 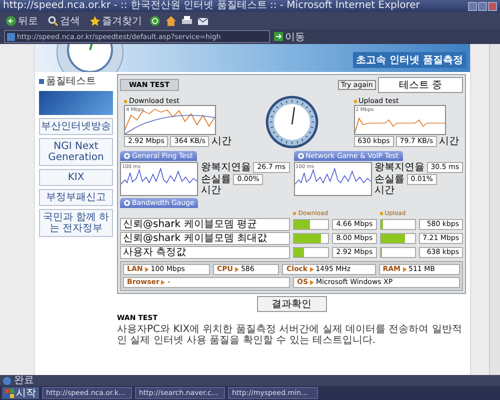 What do you see at coordinates (212, 6) in the screenshot?
I see `window-title: http://speed.nca.or.kr - :: 한국전산원 인터넷 품질테스트 :: - Microsoft Internet Explorer` at bounding box center [212, 6].